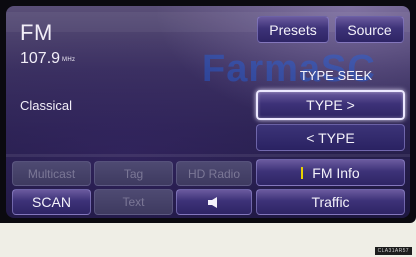  Describe the element at coordinates (46, 105) in the screenshot. I see `genre-label: Classical` at that location.